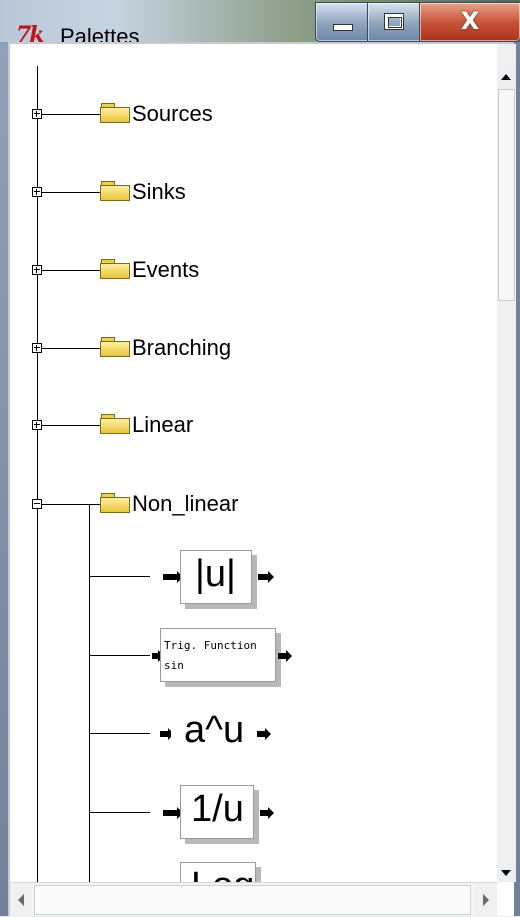  What do you see at coordinates (162, 425) in the screenshot?
I see `tree-node-linear: Linear` at bounding box center [162, 425].